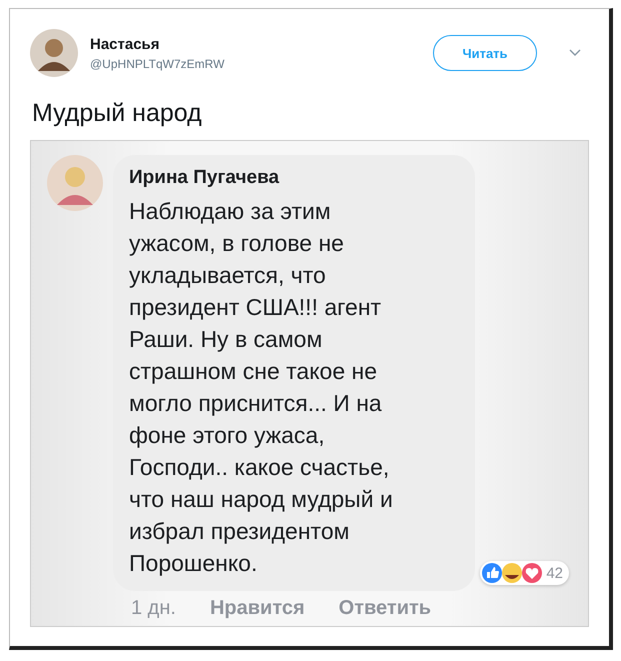 The width and height of the screenshot is (621, 661). What do you see at coordinates (575, 53) in the screenshot?
I see `chevron-down-icon` at bounding box center [575, 53].